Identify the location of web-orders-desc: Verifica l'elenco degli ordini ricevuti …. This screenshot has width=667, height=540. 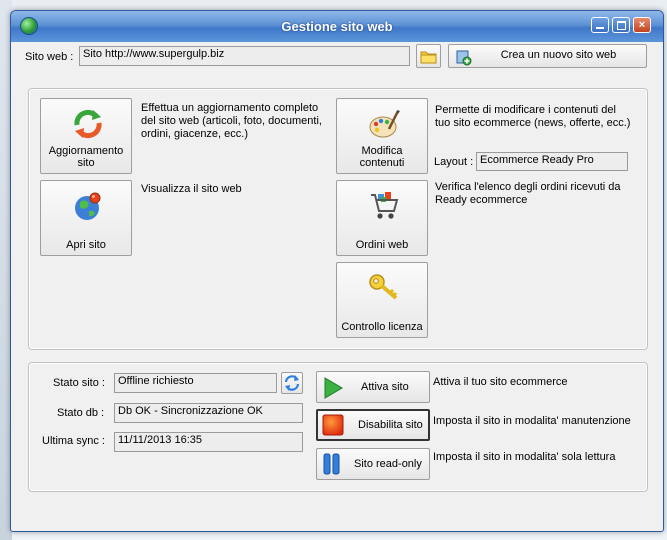
(528, 193).